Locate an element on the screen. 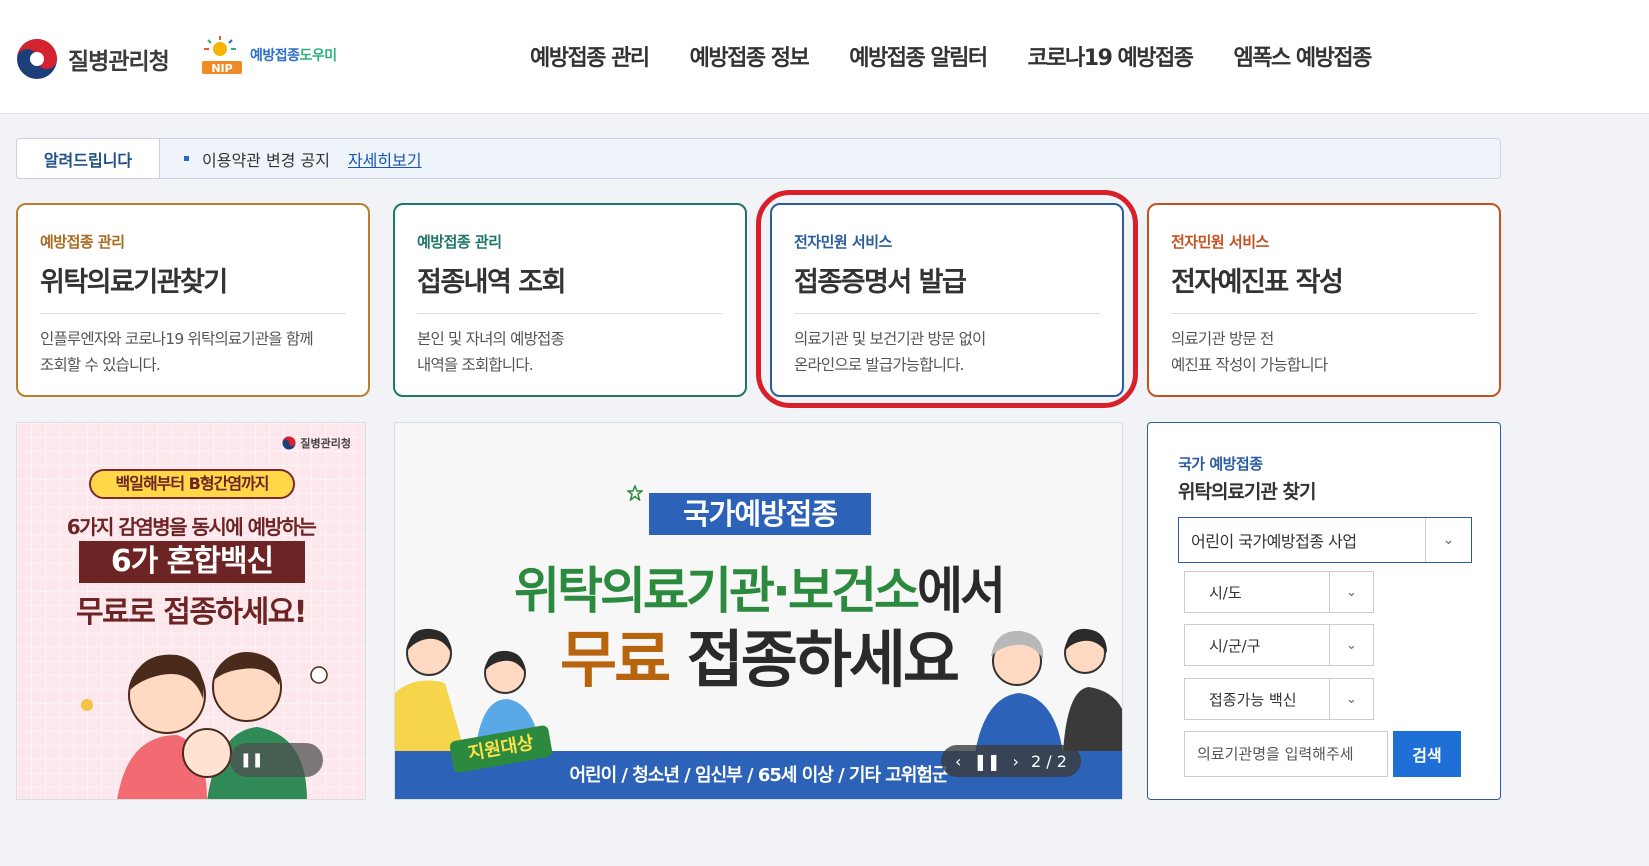 The width and height of the screenshot is (1649, 866). star-icon is located at coordinates (635, 493).